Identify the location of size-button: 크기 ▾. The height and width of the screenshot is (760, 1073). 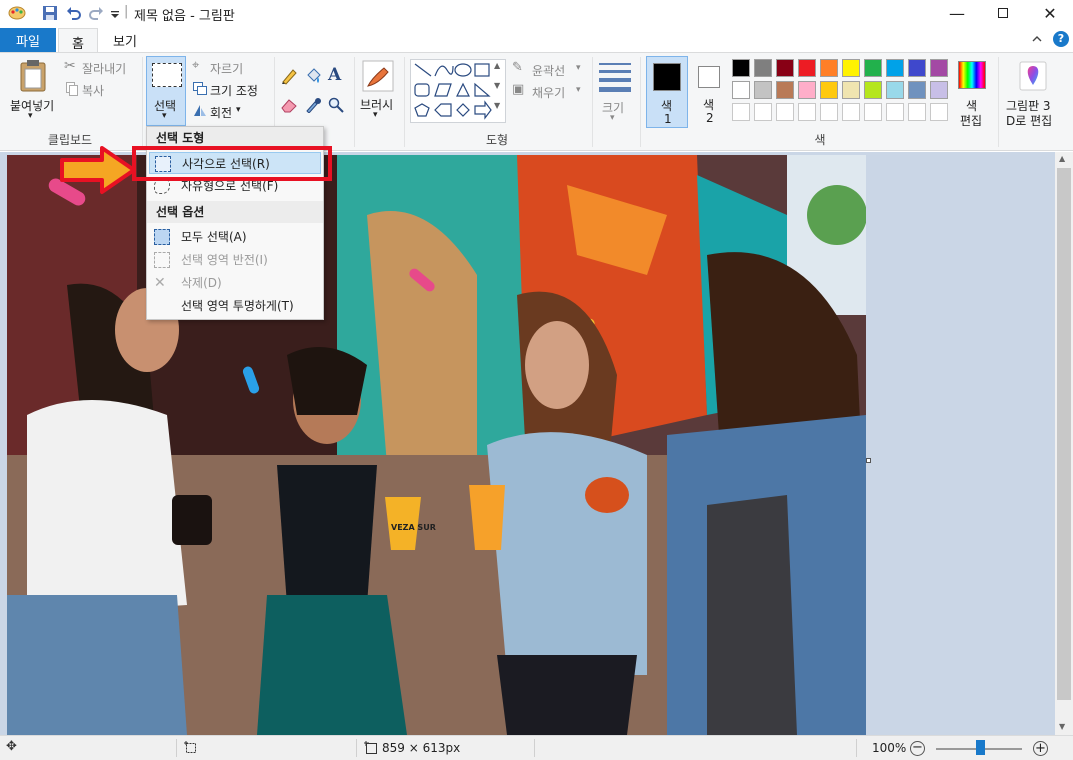
(615, 92).